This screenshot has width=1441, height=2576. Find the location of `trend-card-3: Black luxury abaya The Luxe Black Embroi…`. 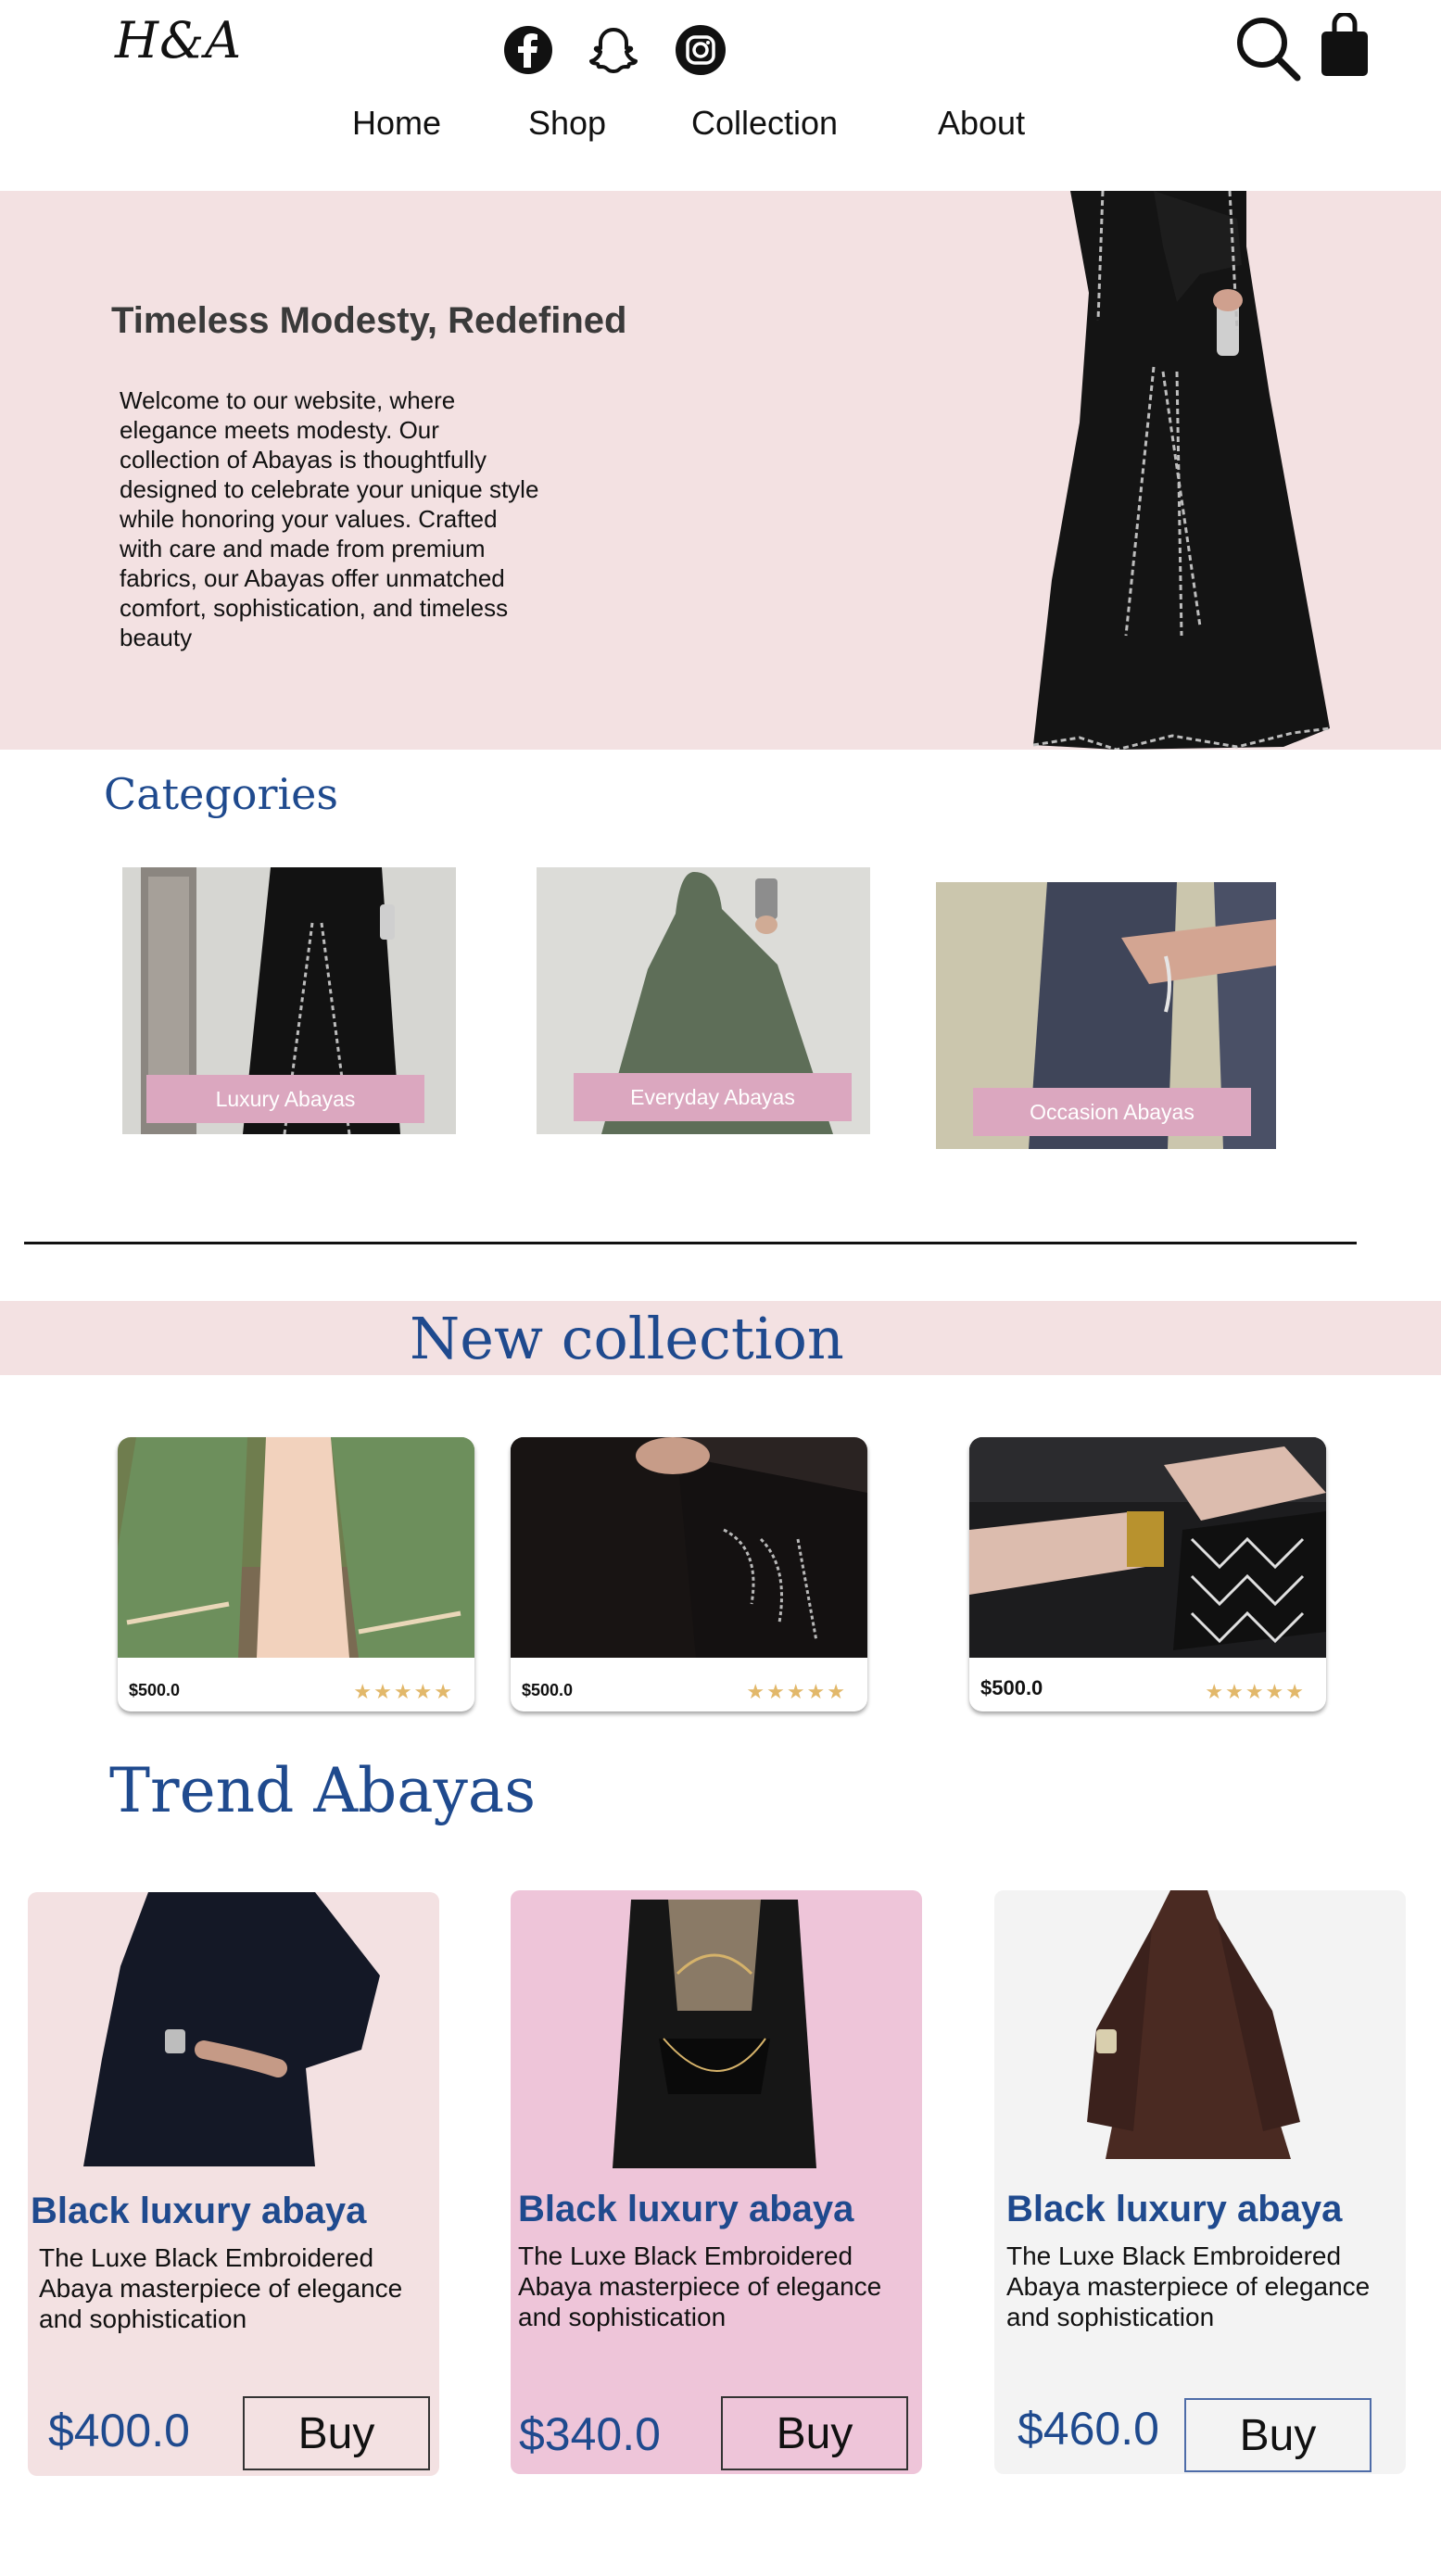

trend-card-3: Black luxury abaya The Luxe Black Embroi… is located at coordinates (1200, 2182).